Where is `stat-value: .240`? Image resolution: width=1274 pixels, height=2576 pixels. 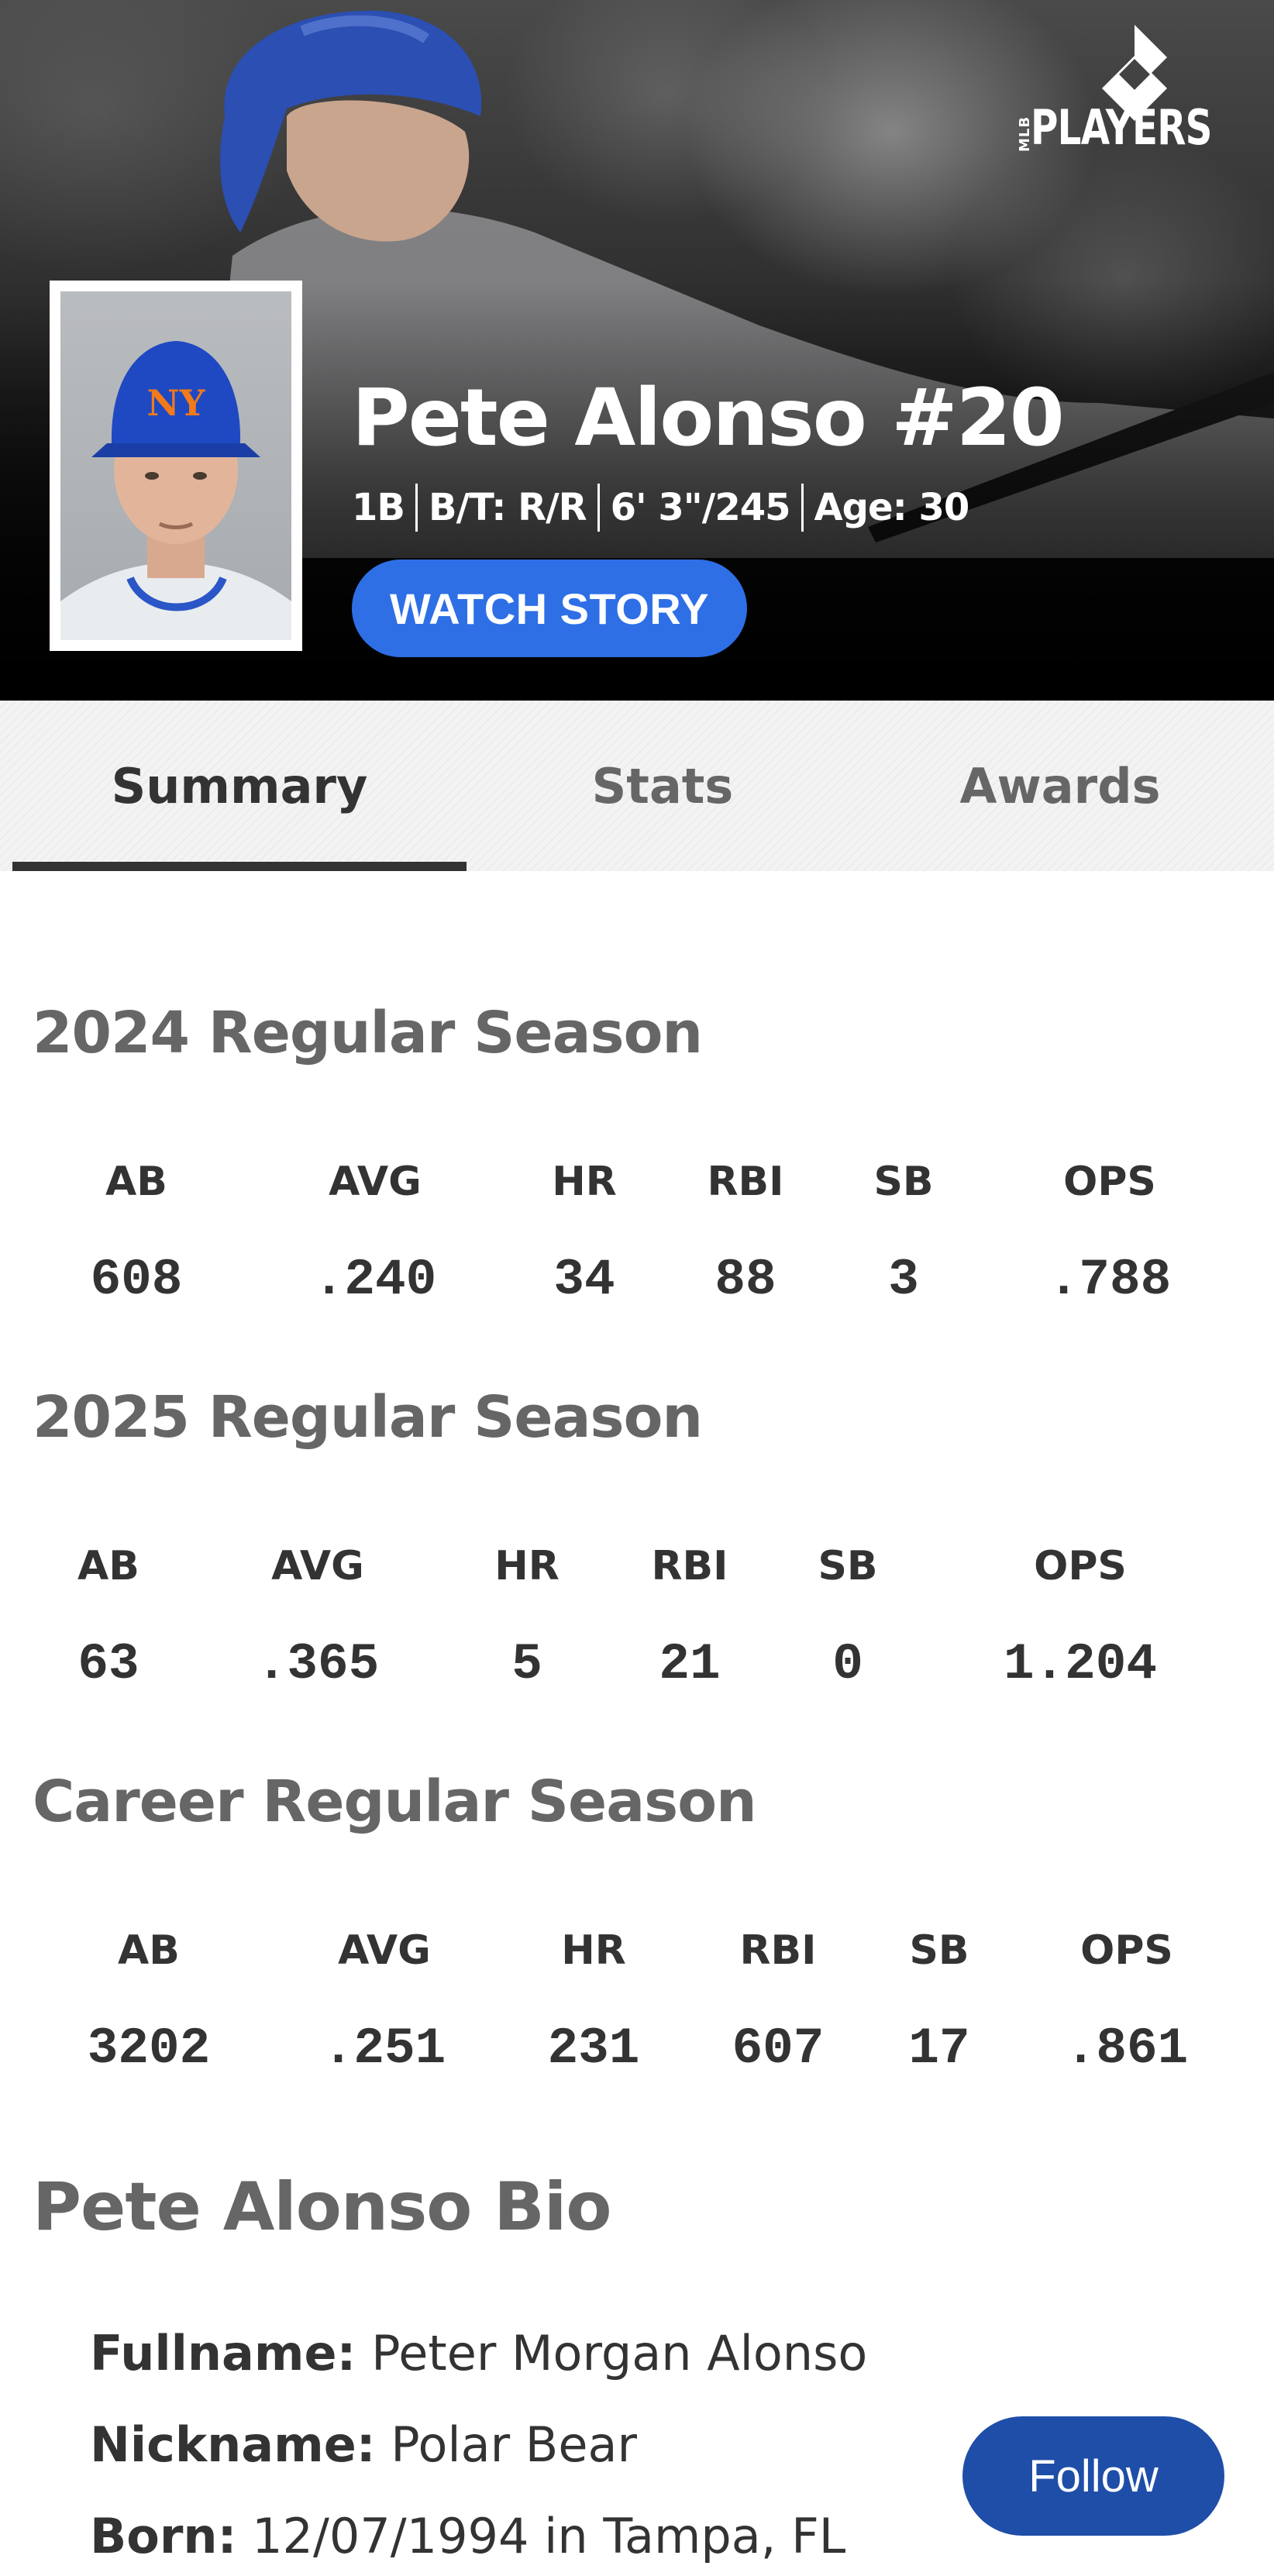
stat-value: .240 is located at coordinates (375, 1280).